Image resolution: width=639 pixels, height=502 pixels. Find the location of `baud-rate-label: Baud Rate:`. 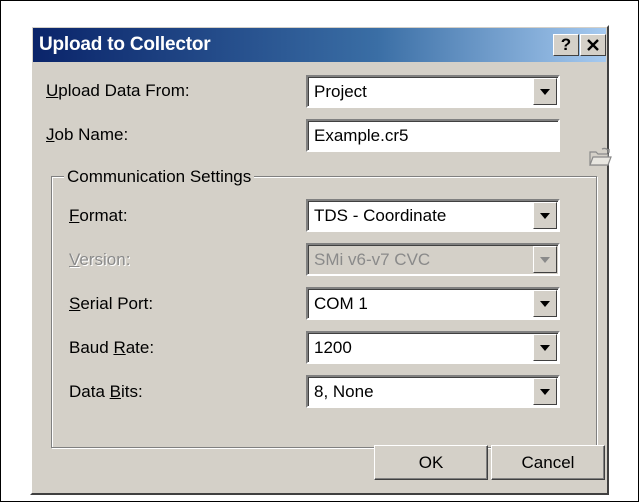

baud-rate-label: Baud Rate: is located at coordinates (111, 348).